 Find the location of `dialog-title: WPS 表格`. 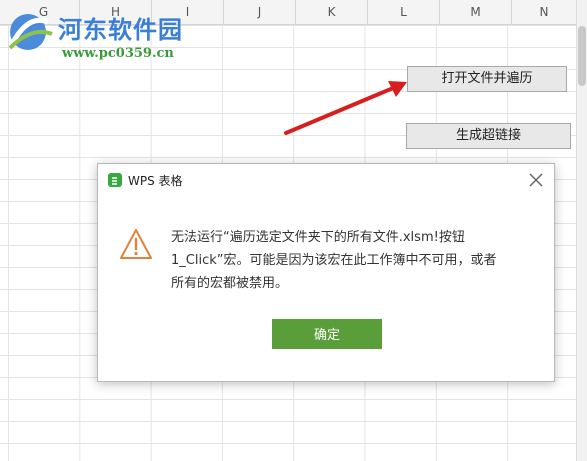

dialog-title: WPS 表格 is located at coordinates (155, 181).